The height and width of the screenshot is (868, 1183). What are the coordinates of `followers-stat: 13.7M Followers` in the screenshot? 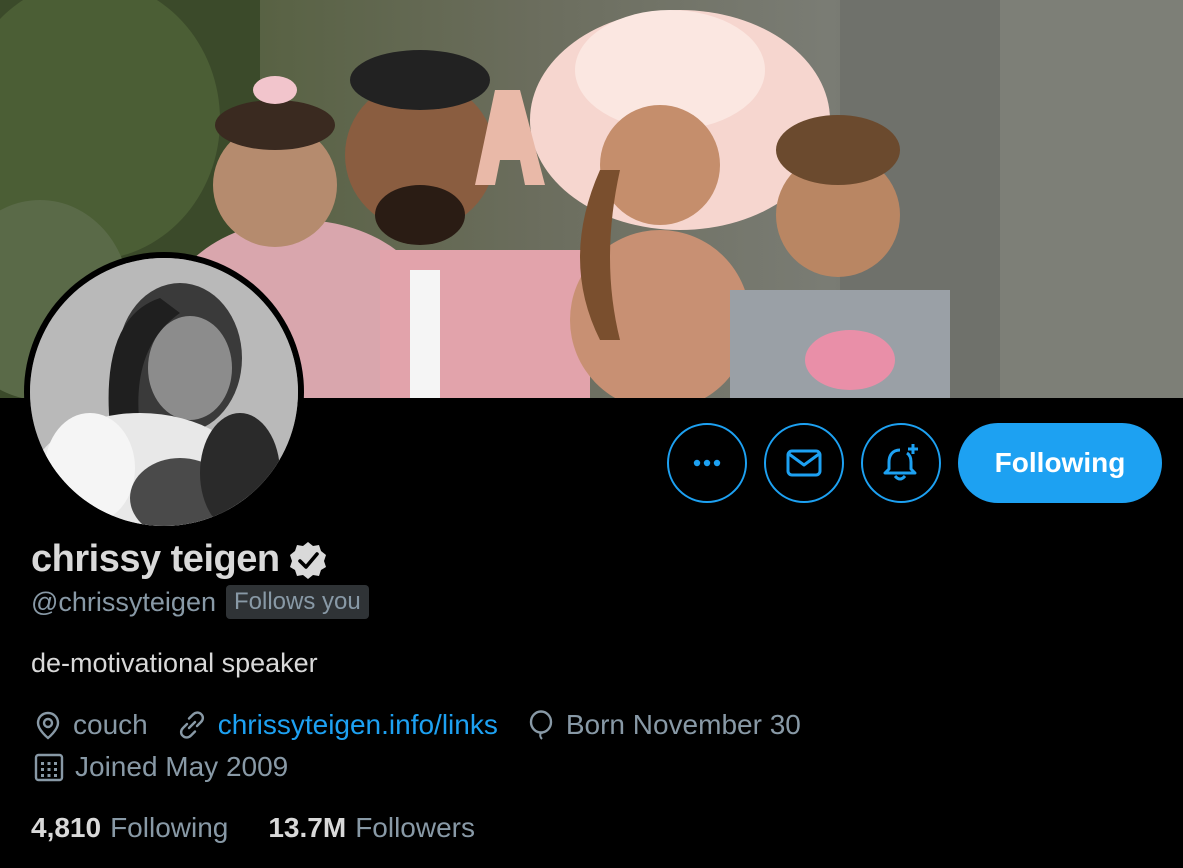 It's located at (371, 828).